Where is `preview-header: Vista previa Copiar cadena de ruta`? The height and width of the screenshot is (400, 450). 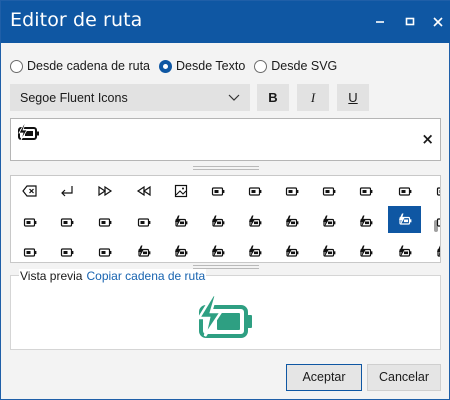 preview-header: Vista previa Copiar cadena de ruta is located at coordinates (113, 276).